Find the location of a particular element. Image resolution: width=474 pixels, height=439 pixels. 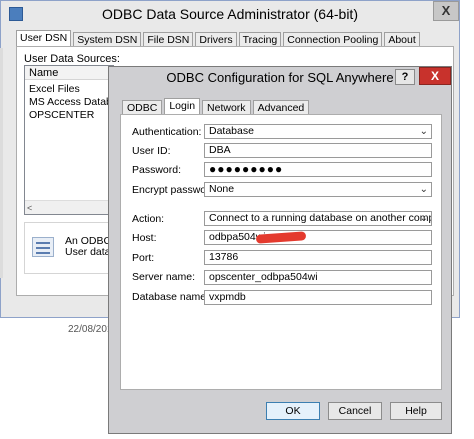

background-date-text: 22/08/201 is located at coordinates (90, 329).